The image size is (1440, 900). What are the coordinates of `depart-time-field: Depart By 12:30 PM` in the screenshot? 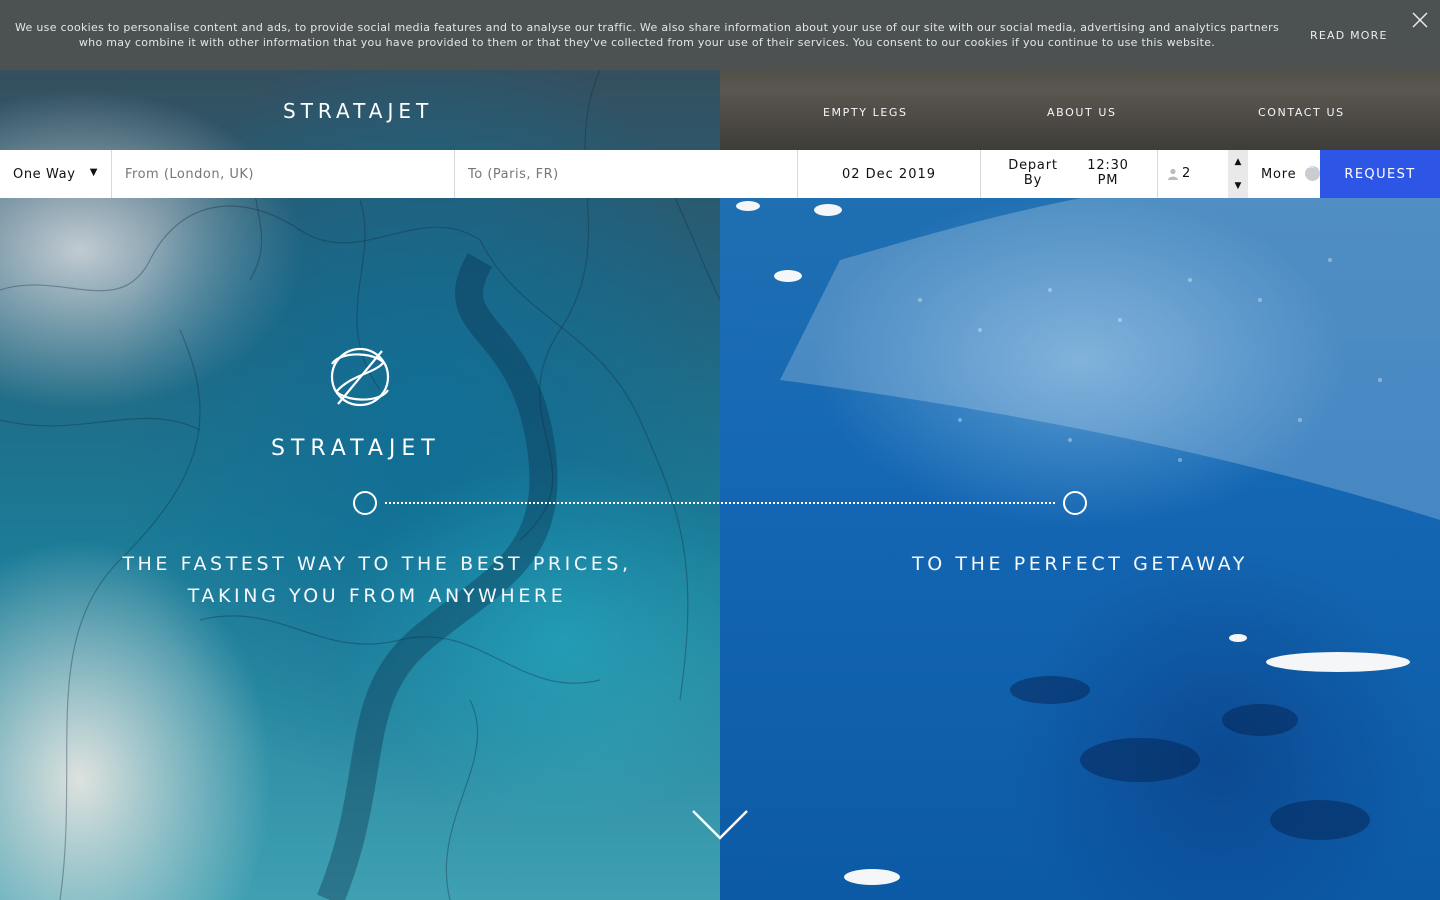 It's located at (1069, 174).